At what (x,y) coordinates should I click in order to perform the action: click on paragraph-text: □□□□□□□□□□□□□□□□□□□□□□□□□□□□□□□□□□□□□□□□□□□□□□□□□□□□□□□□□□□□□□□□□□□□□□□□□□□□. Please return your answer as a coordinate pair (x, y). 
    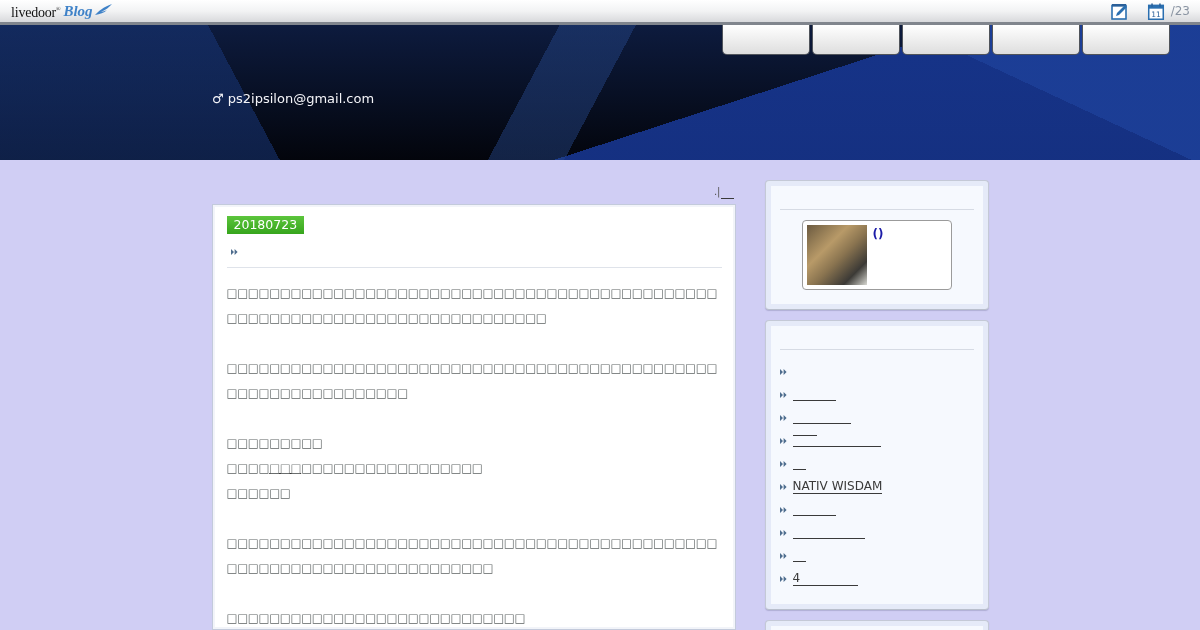
    Looking at the image, I should click on (472, 306).